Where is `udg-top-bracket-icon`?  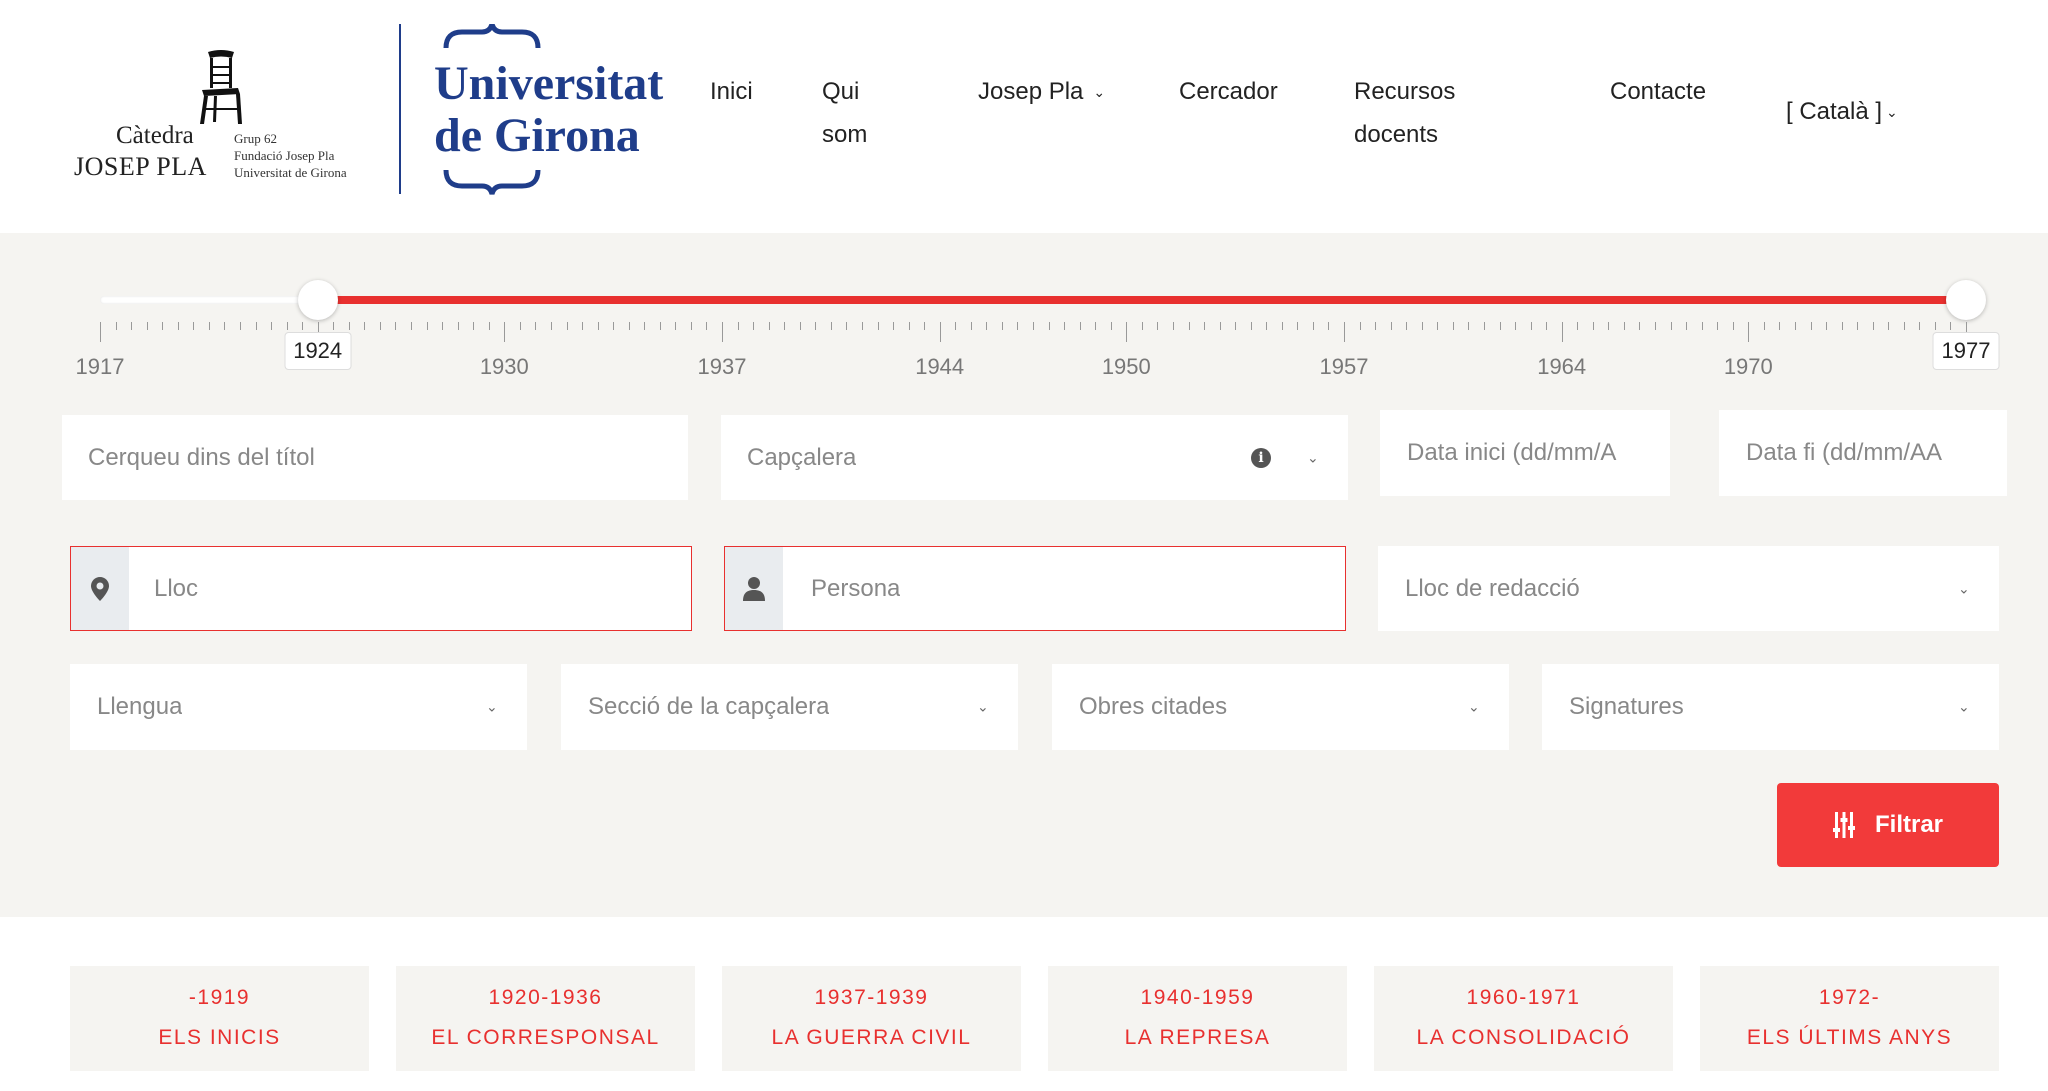
udg-top-bracket-icon is located at coordinates (492, 36).